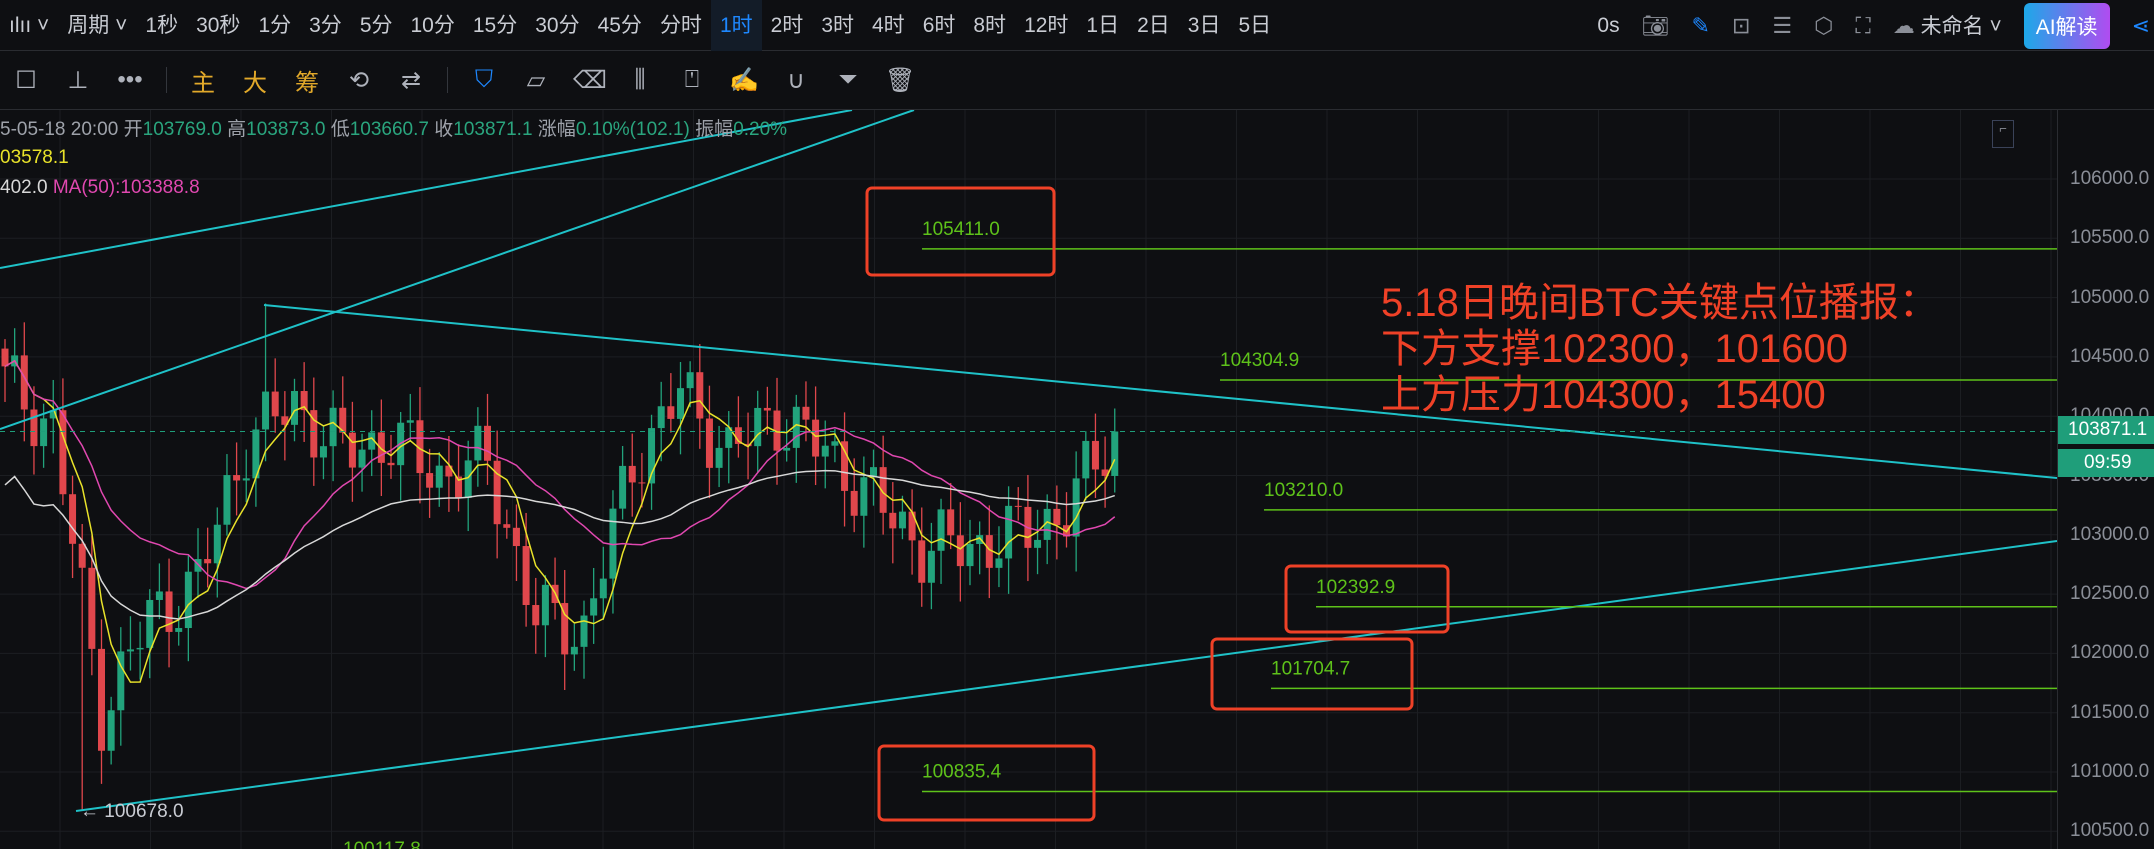 The width and height of the screenshot is (2154, 849). Describe the element at coordinates (286, 129) in the screenshot. I see `high-value: 103873.0` at that location.